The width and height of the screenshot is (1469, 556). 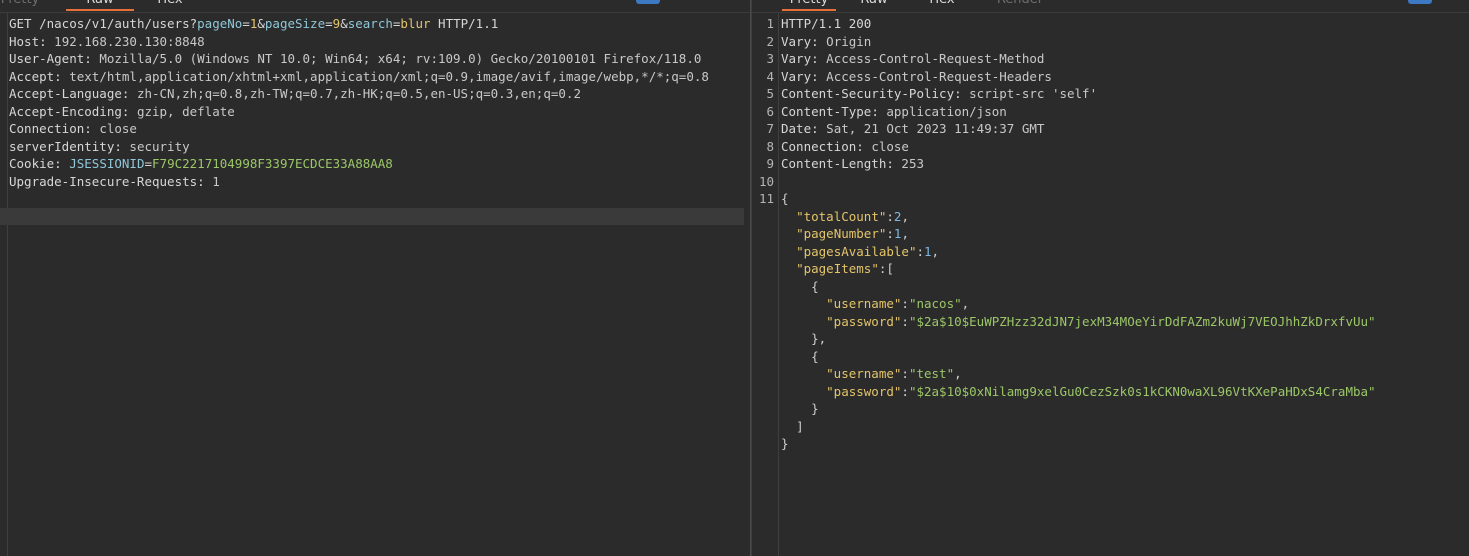 I want to click on header-name: Upgrade-Insecure-Requests, so click(x=103, y=181).